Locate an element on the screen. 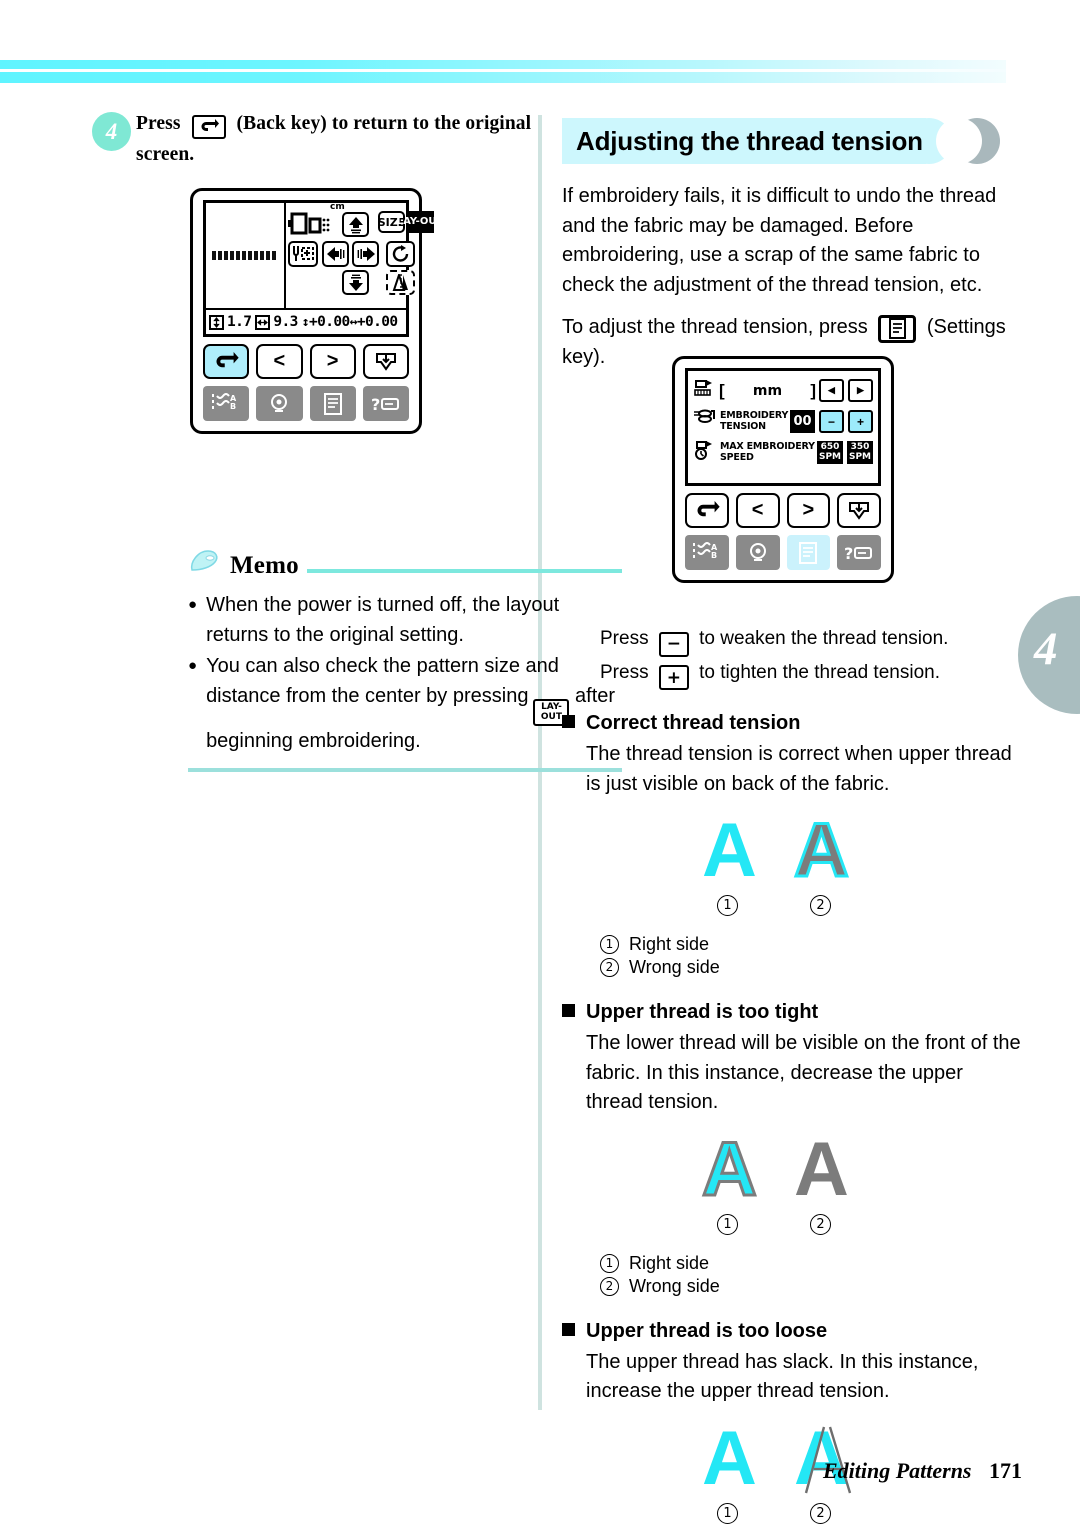 The image size is (1080, 1526). speed-value-1: 650 SPM is located at coordinates (830, 452).